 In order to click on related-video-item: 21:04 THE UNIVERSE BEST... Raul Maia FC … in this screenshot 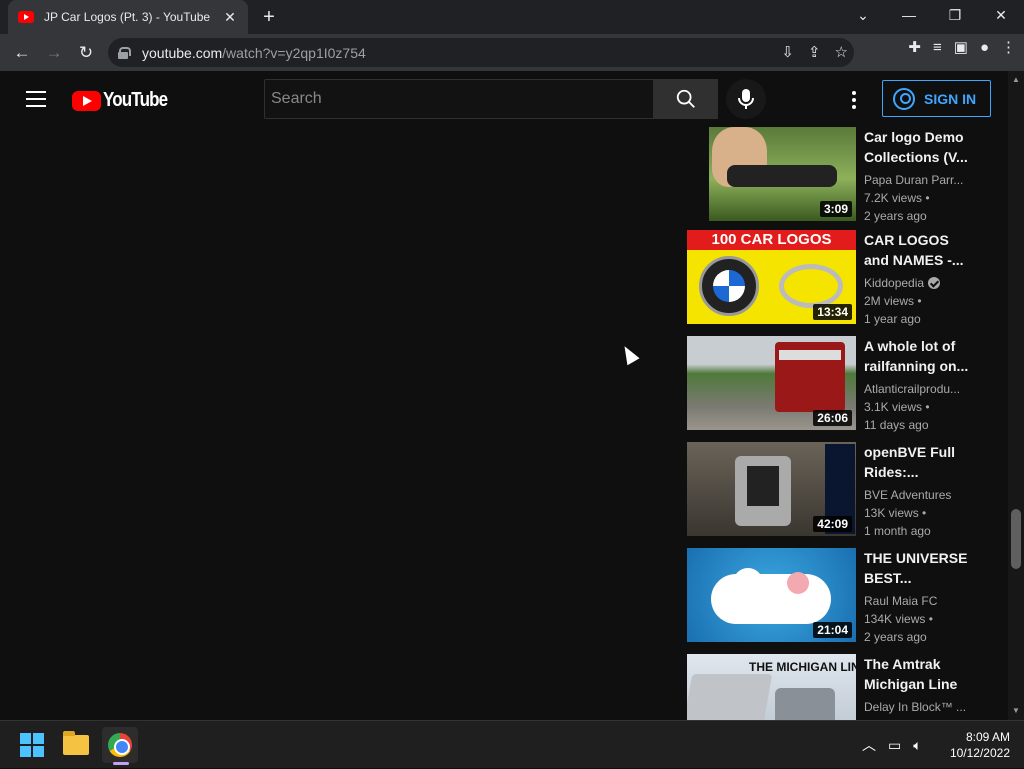, I will do `click(837, 596)`.